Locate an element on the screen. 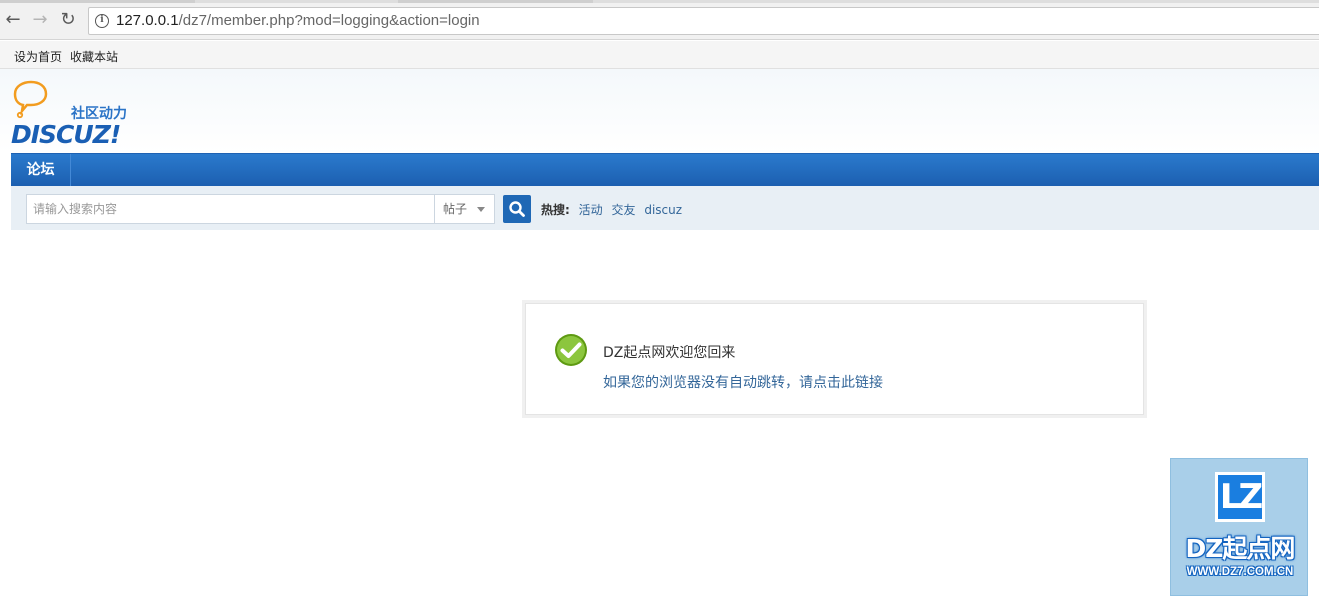  search-type-value: 帖子 is located at coordinates (455, 209).